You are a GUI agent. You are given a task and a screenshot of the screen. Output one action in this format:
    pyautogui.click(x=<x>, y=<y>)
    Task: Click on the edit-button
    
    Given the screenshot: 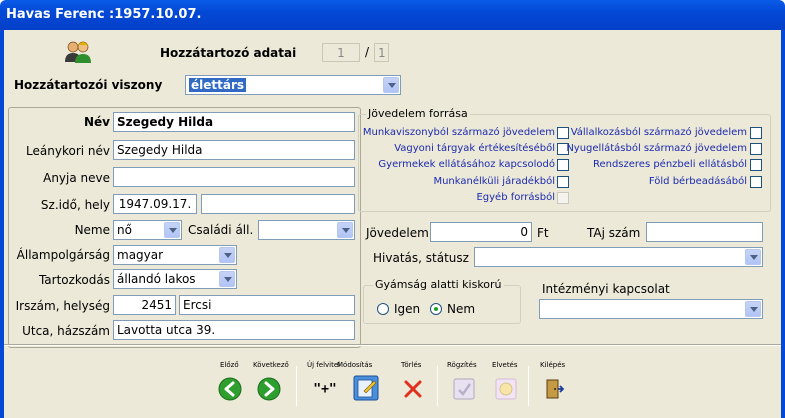 What is the action you would take?
    pyautogui.click(x=366, y=388)
    